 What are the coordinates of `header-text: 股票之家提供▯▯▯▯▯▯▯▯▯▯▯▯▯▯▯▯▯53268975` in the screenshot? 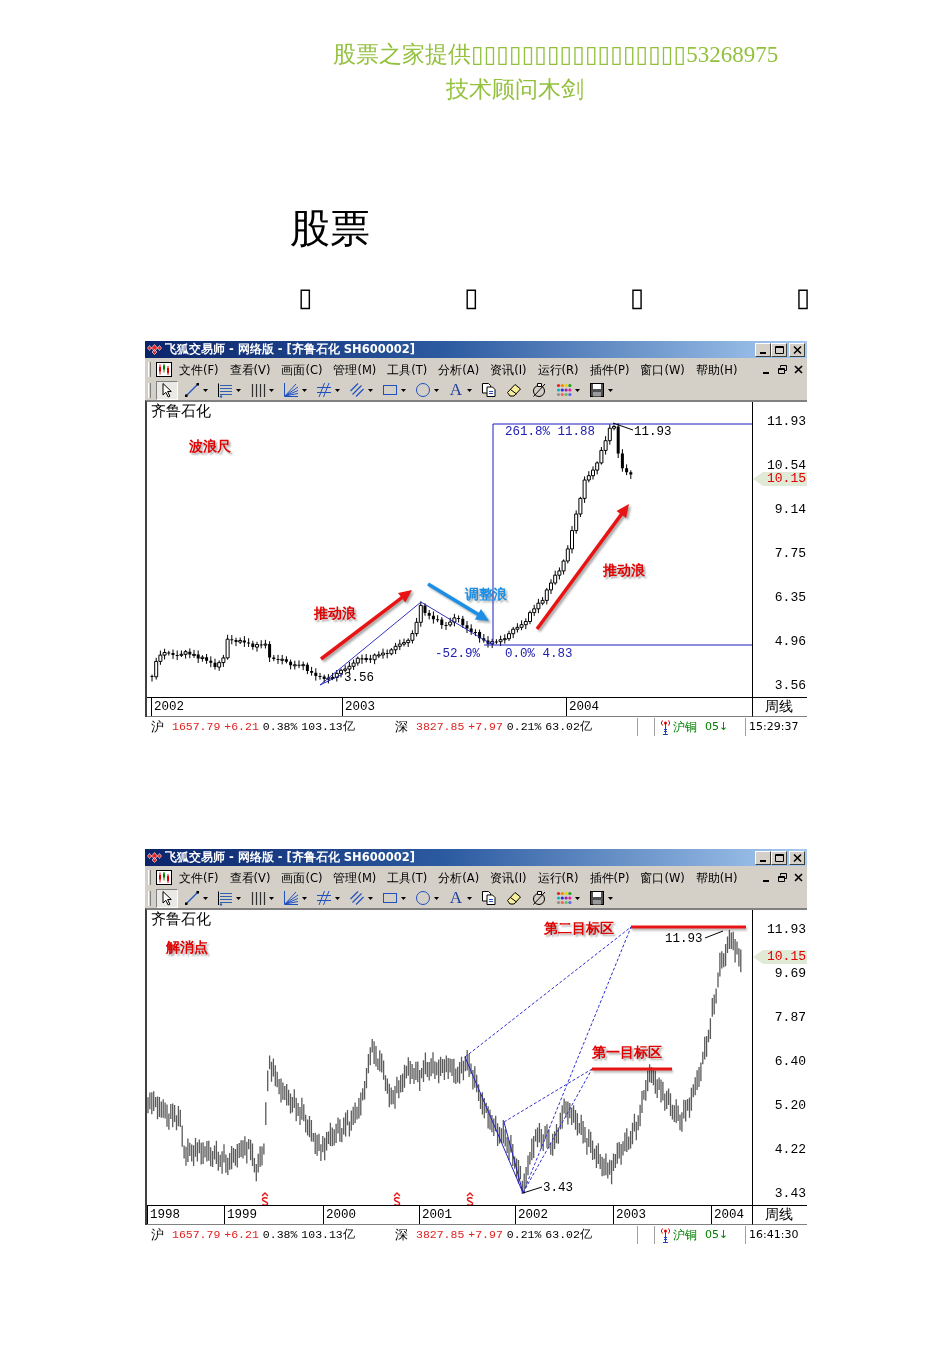 It's located at (556, 55).